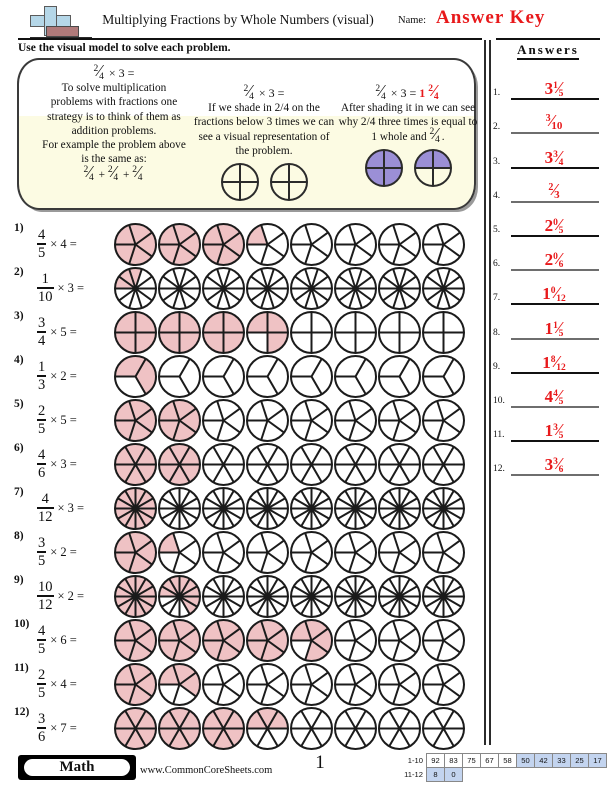 The width and height of the screenshot is (612, 792). What do you see at coordinates (507, 760) in the screenshot?
I see `score-cell: 58` at bounding box center [507, 760].